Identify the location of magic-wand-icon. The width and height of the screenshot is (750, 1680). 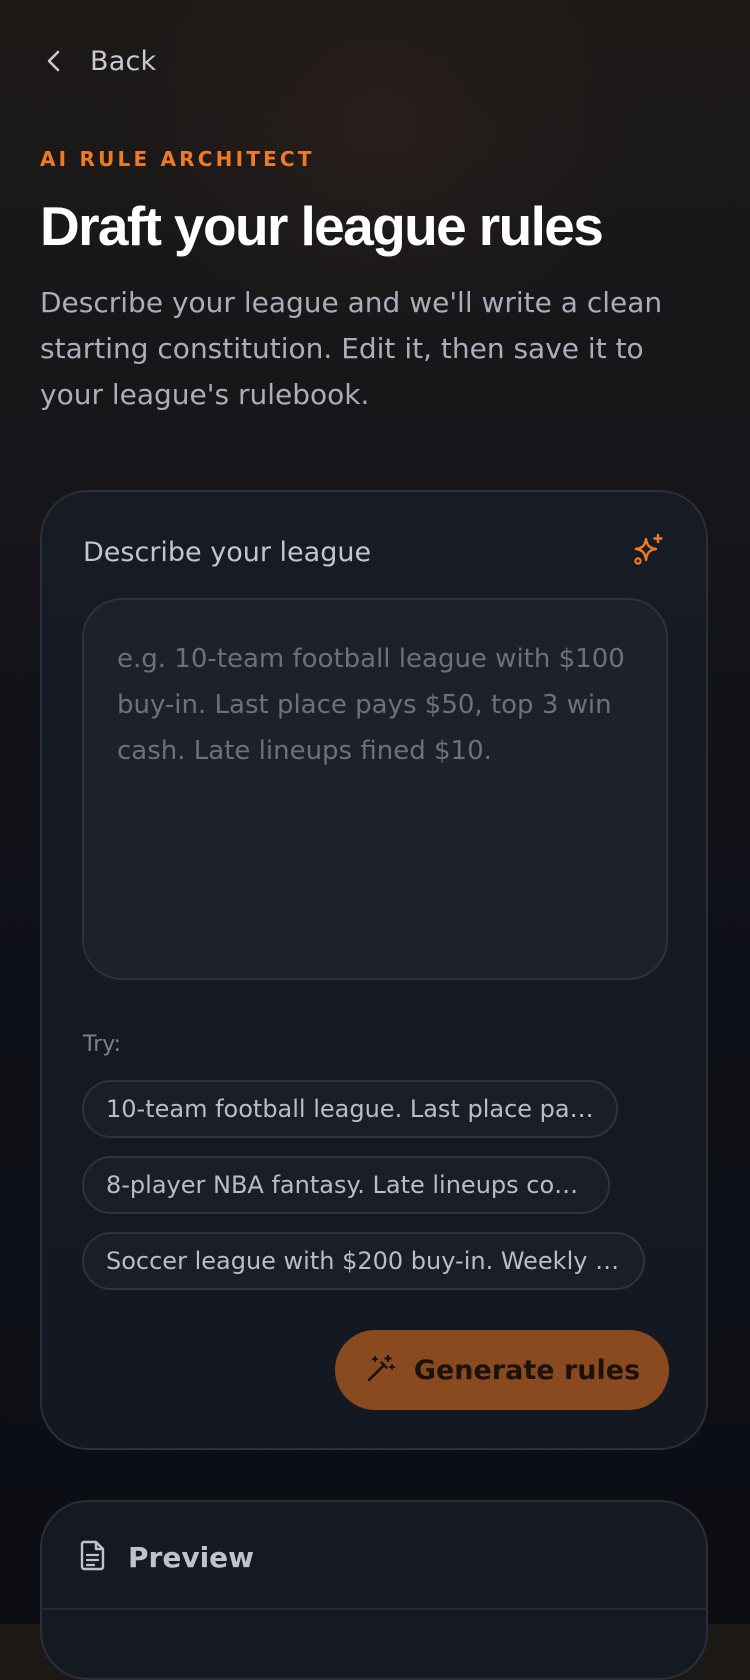
(380, 1370).